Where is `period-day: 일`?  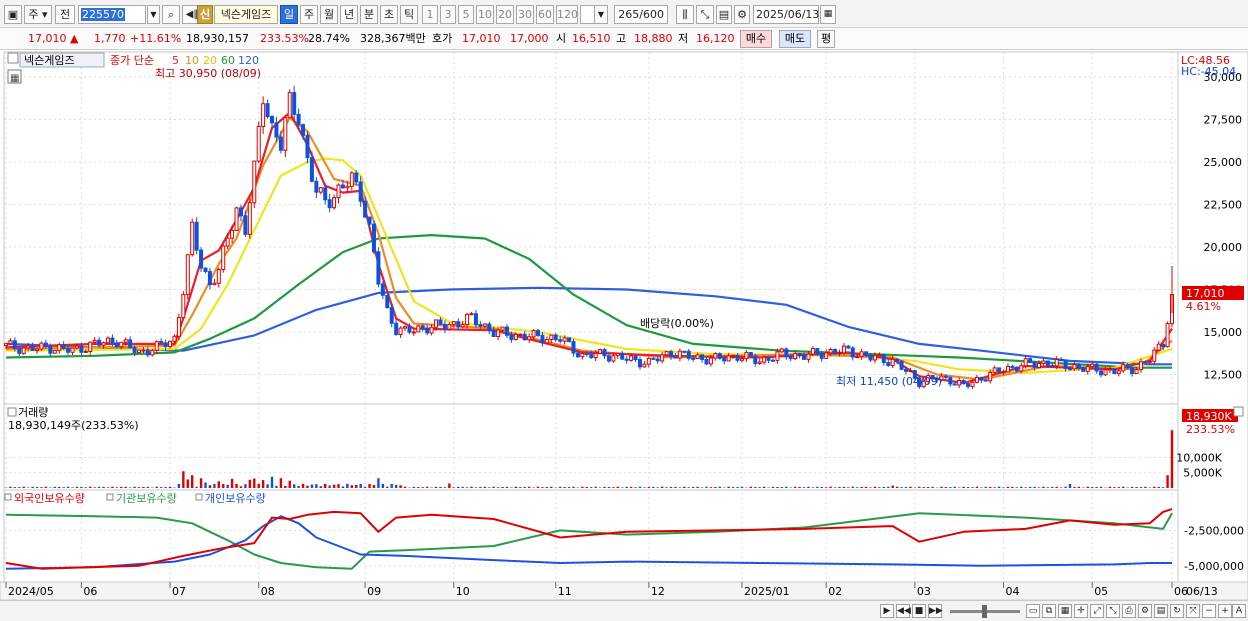
period-day: 일 is located at coordinates (289, 14).